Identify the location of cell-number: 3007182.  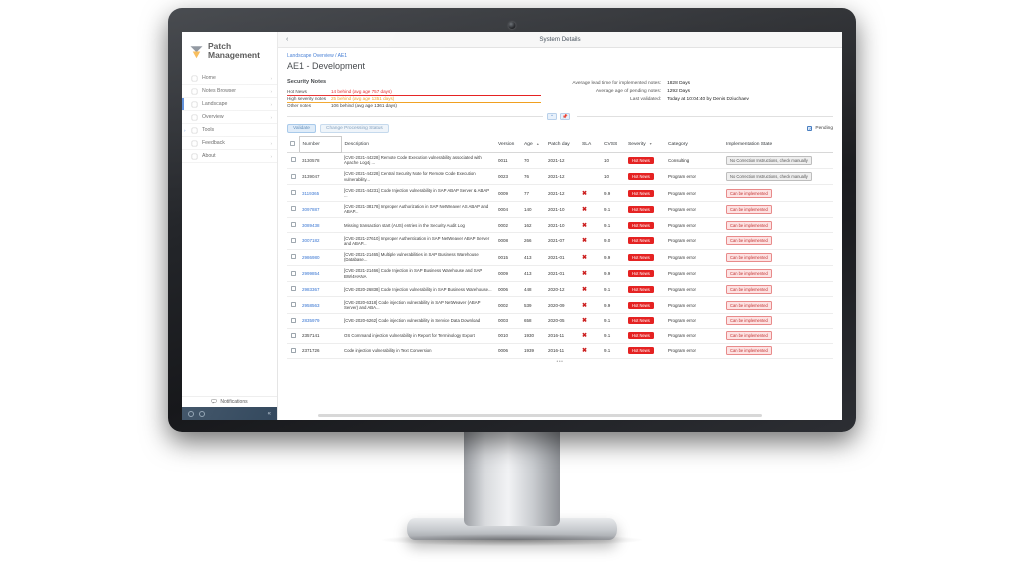
(320, 241).